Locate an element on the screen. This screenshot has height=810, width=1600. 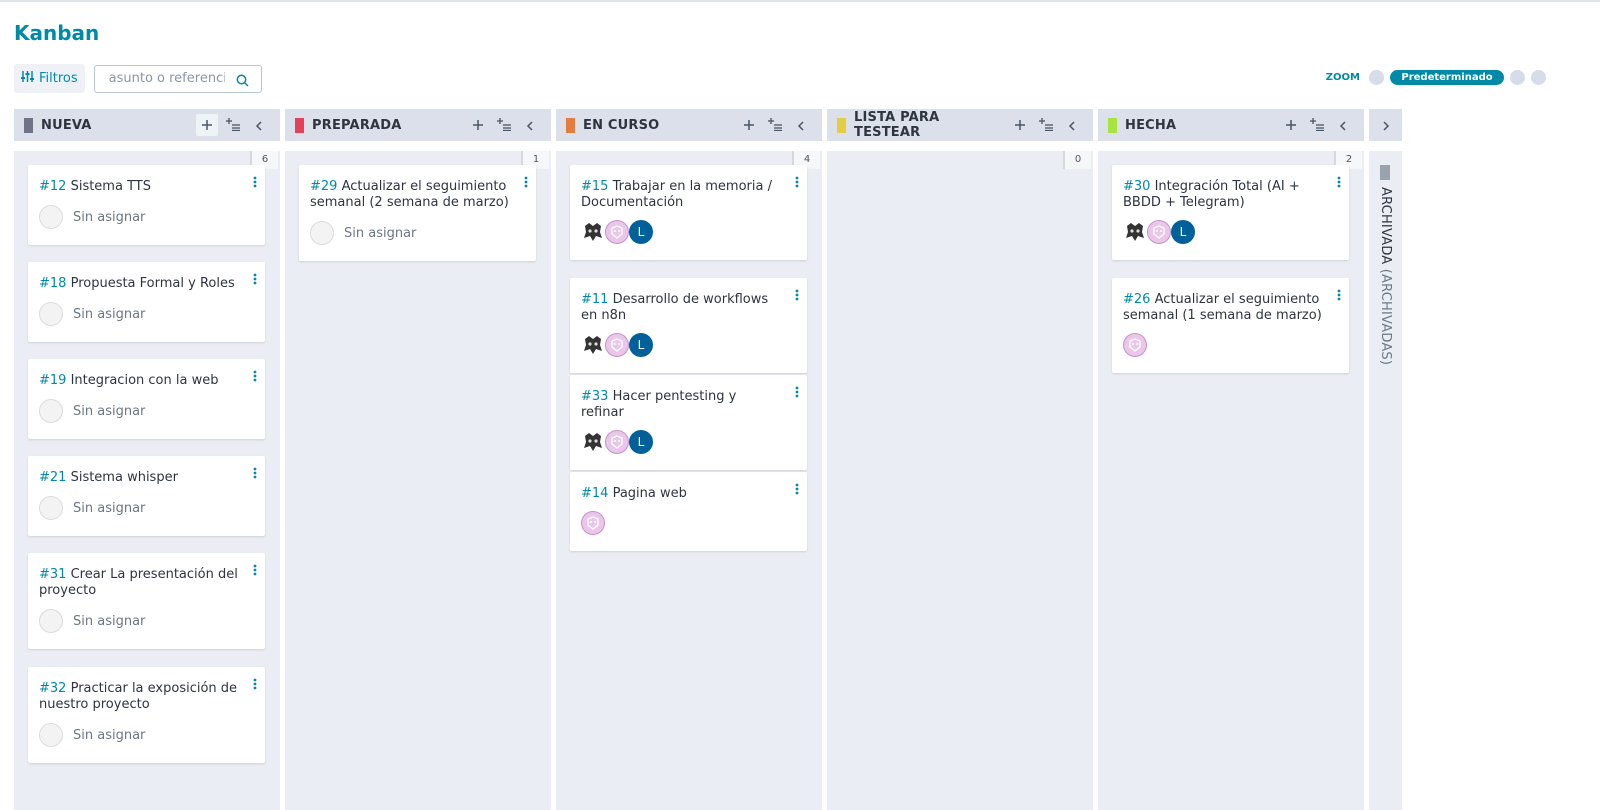
card-ref: #33 is located at coordinates (594, 396).